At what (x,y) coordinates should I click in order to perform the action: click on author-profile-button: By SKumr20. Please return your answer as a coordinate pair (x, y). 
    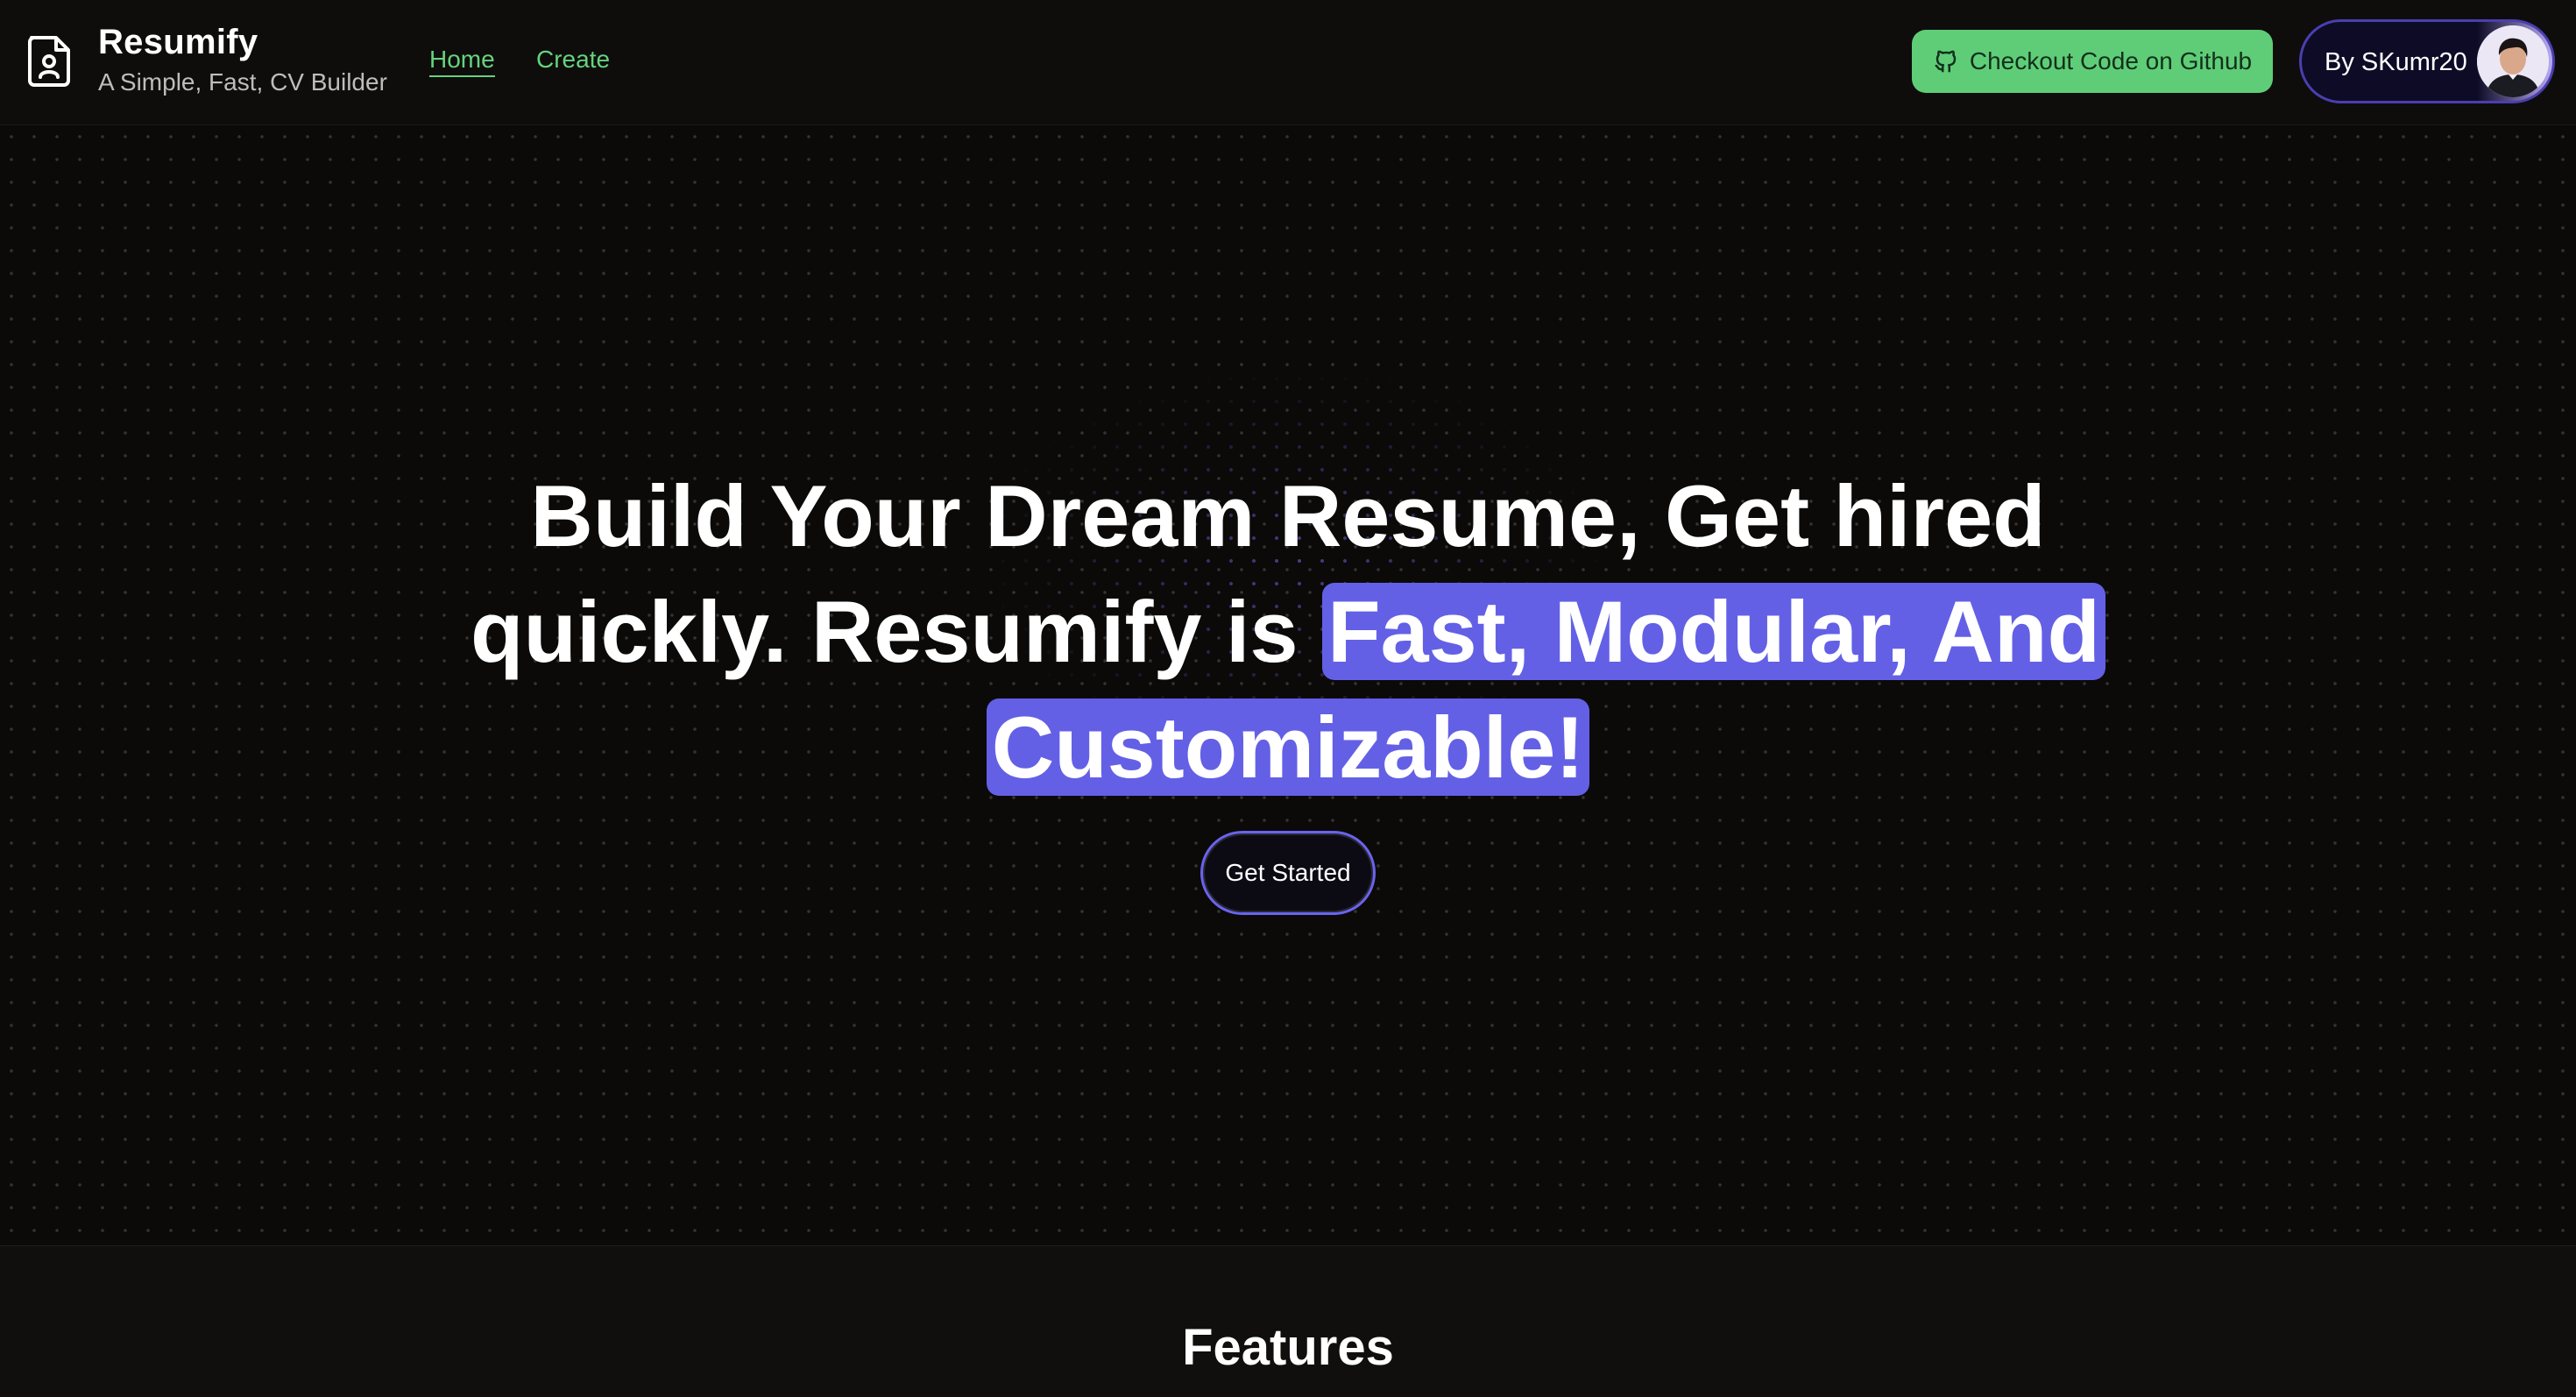
    Looking at the image, I should click on (2427, 61).